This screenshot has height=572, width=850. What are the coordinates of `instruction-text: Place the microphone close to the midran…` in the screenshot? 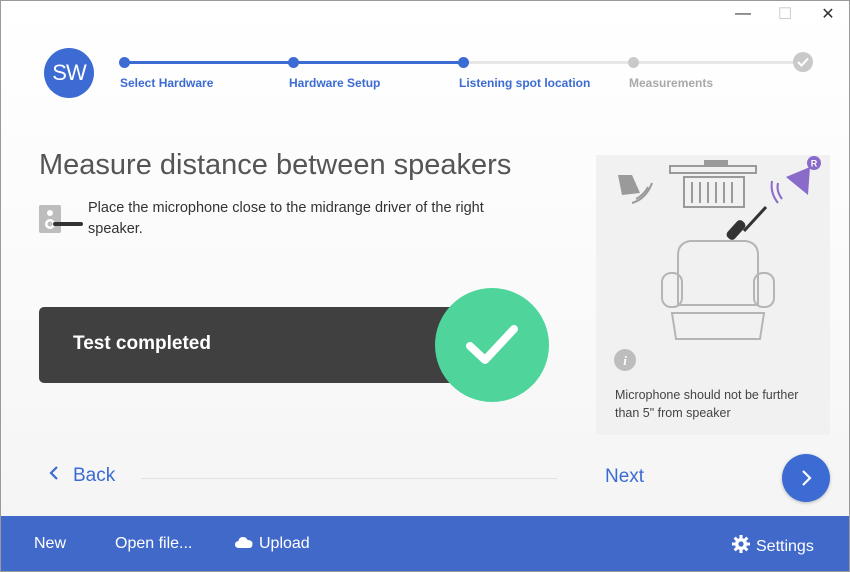 It's located at (286, 218).